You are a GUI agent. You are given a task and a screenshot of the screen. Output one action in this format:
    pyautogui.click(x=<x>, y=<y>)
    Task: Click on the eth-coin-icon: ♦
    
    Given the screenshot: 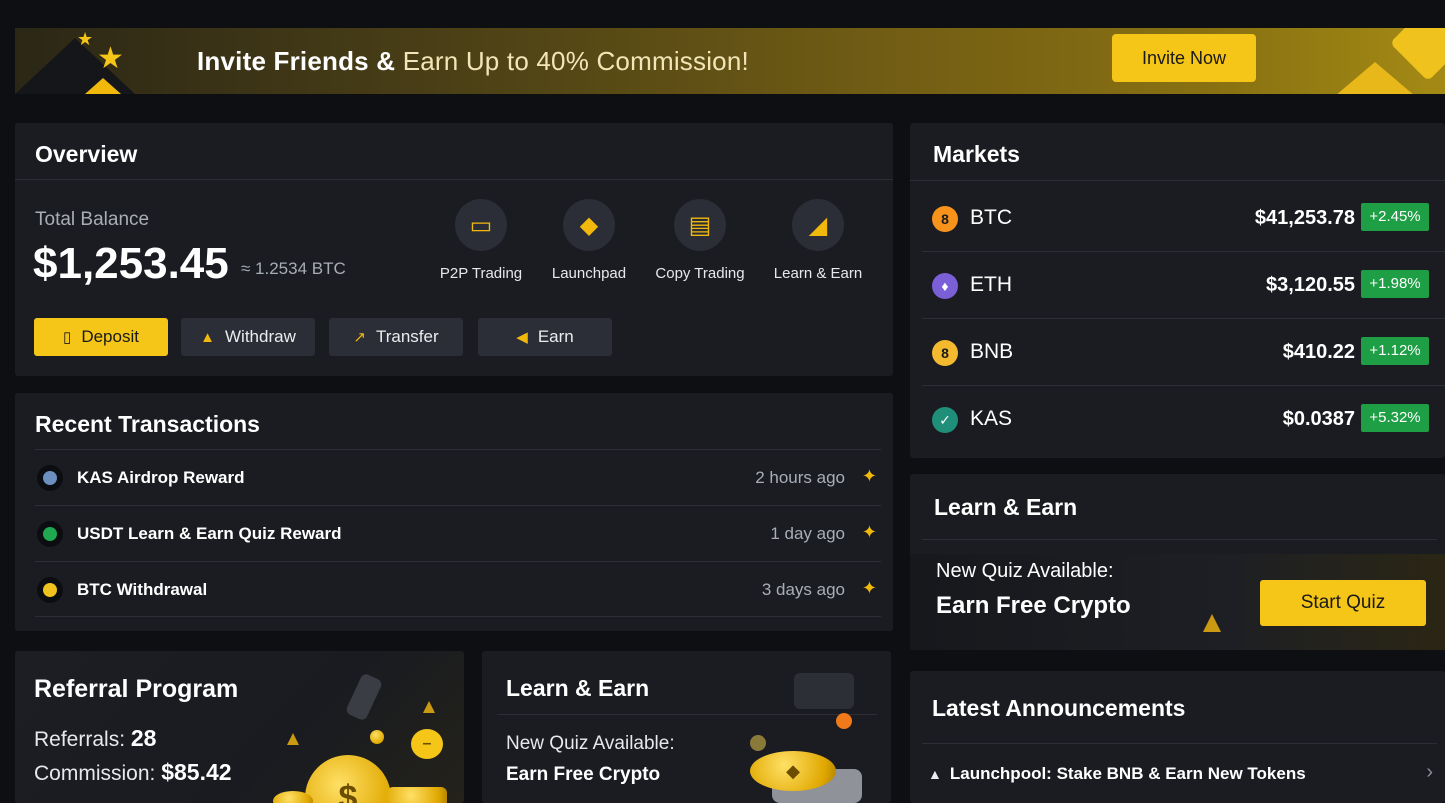 What is the action you would take?
    pyautogui.click(x=945, y=286)
    